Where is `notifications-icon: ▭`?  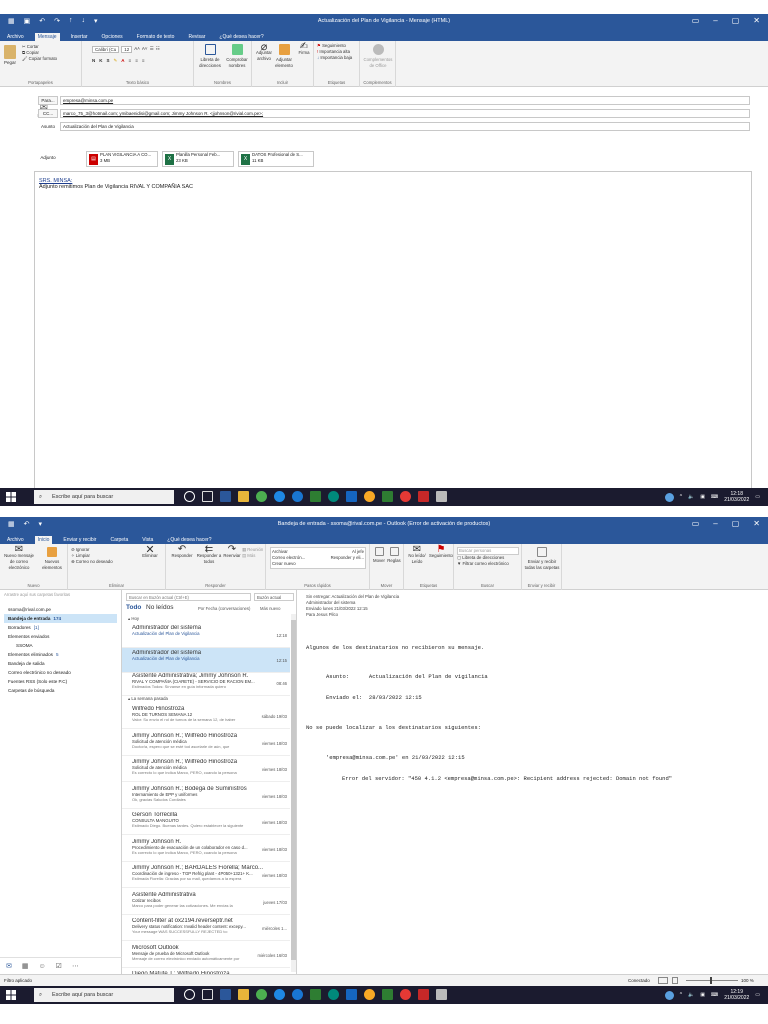 notifications-icon: ▭ is located at coordinates (757, 995).